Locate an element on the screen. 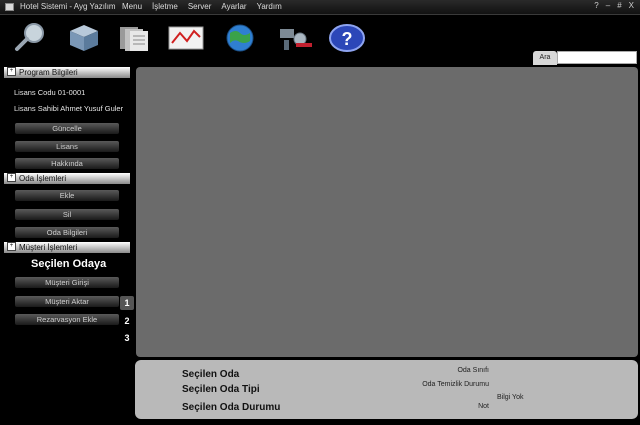 This screenshot has height=425, width=640. settings-tool-button is located at coordinates (296, 37).